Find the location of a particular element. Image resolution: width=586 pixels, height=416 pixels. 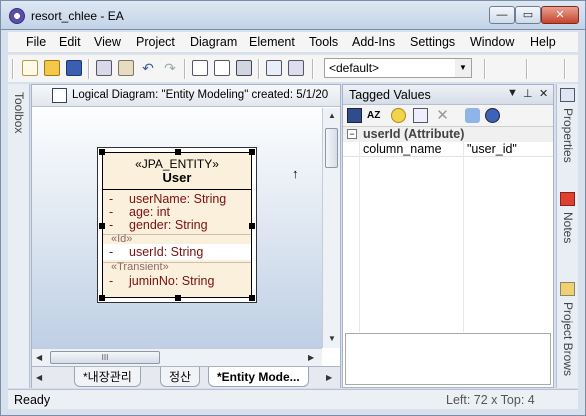

collapse-icon: − is located at coordinates (352, 134).